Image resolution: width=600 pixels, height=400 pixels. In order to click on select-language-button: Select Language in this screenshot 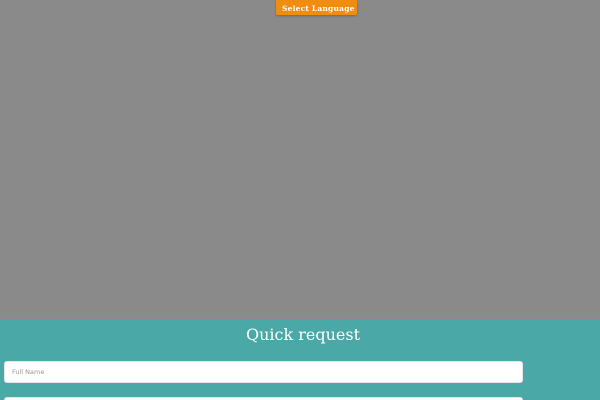, I will do `click(316, 7)`.